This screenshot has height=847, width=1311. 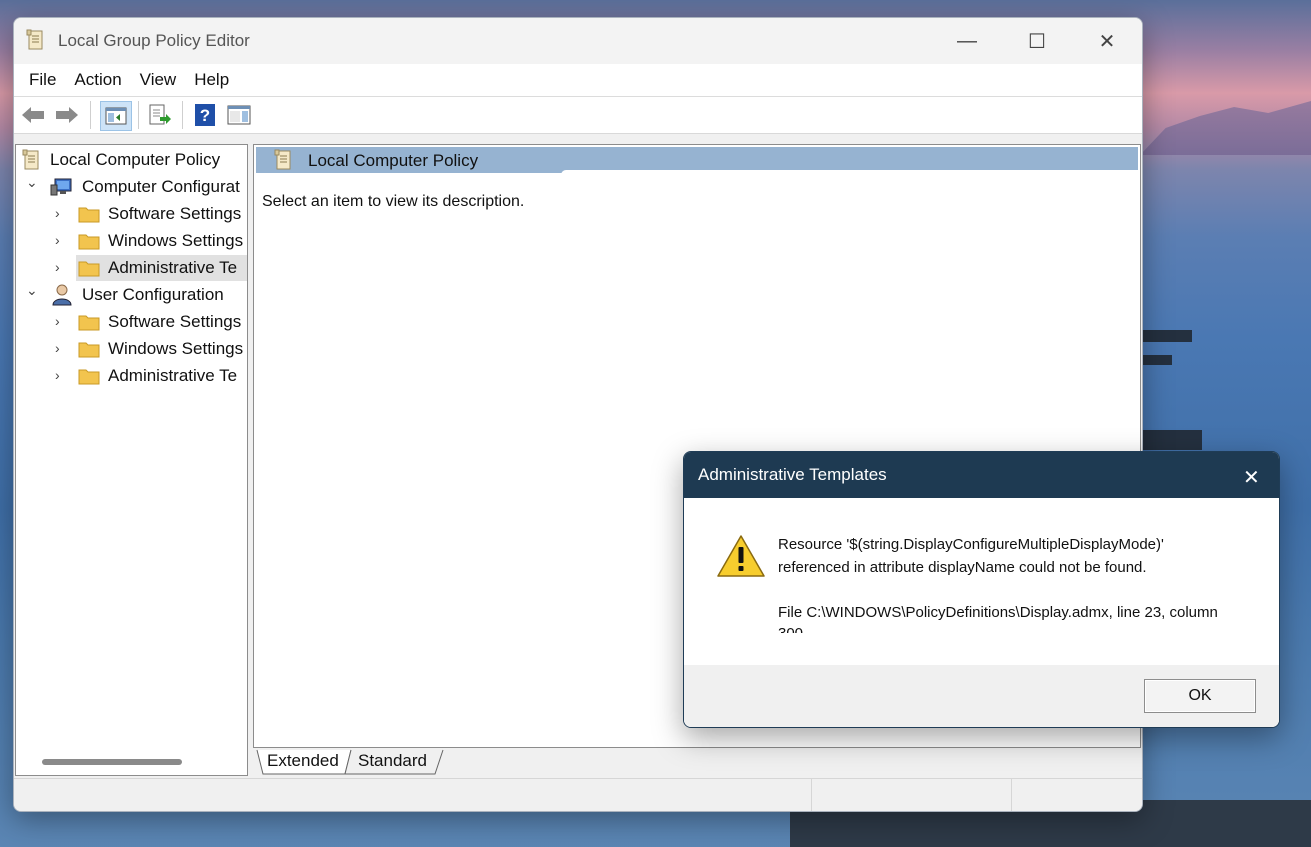 I want to click on forward-icon, so click(x=67, y=115).